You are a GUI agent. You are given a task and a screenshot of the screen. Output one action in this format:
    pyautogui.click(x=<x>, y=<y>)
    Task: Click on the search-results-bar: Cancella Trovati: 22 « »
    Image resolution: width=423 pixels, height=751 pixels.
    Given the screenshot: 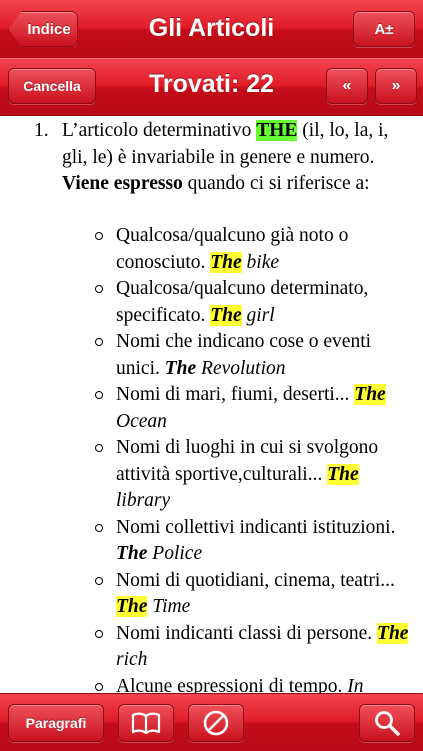 What is the action you would take?
    pyautogui.click(x=211, y=87)
    